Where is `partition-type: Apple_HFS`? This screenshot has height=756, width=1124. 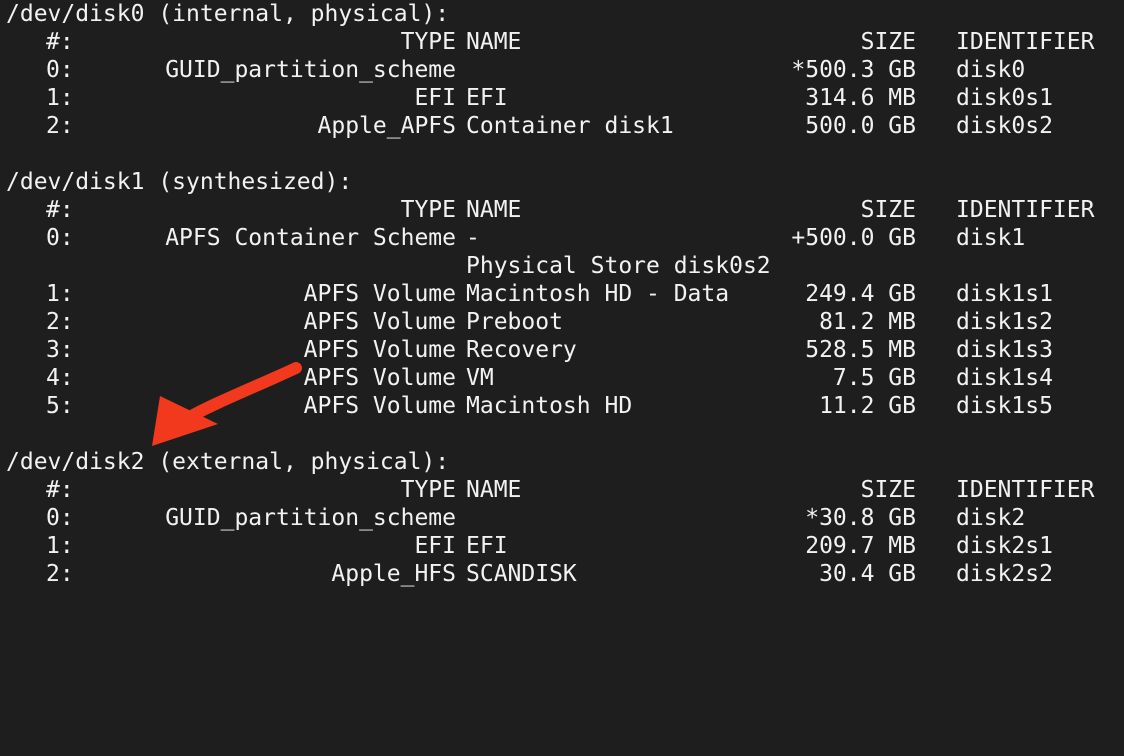
partition-type: Apple_HFS is located at coordinates (393, 574).